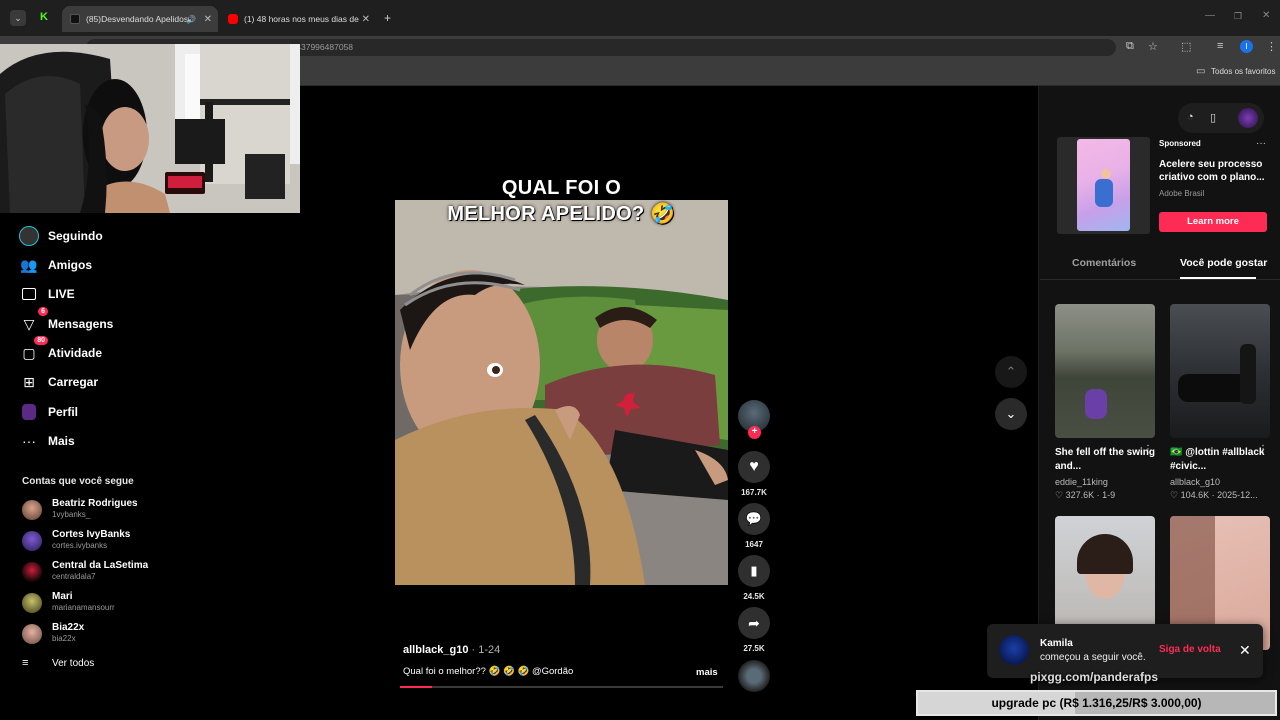 The image size is (1280, 720). Describe the element at coordinates (1261, 143) in the screenshot. I see `ad-more-icon: ···` at that location.